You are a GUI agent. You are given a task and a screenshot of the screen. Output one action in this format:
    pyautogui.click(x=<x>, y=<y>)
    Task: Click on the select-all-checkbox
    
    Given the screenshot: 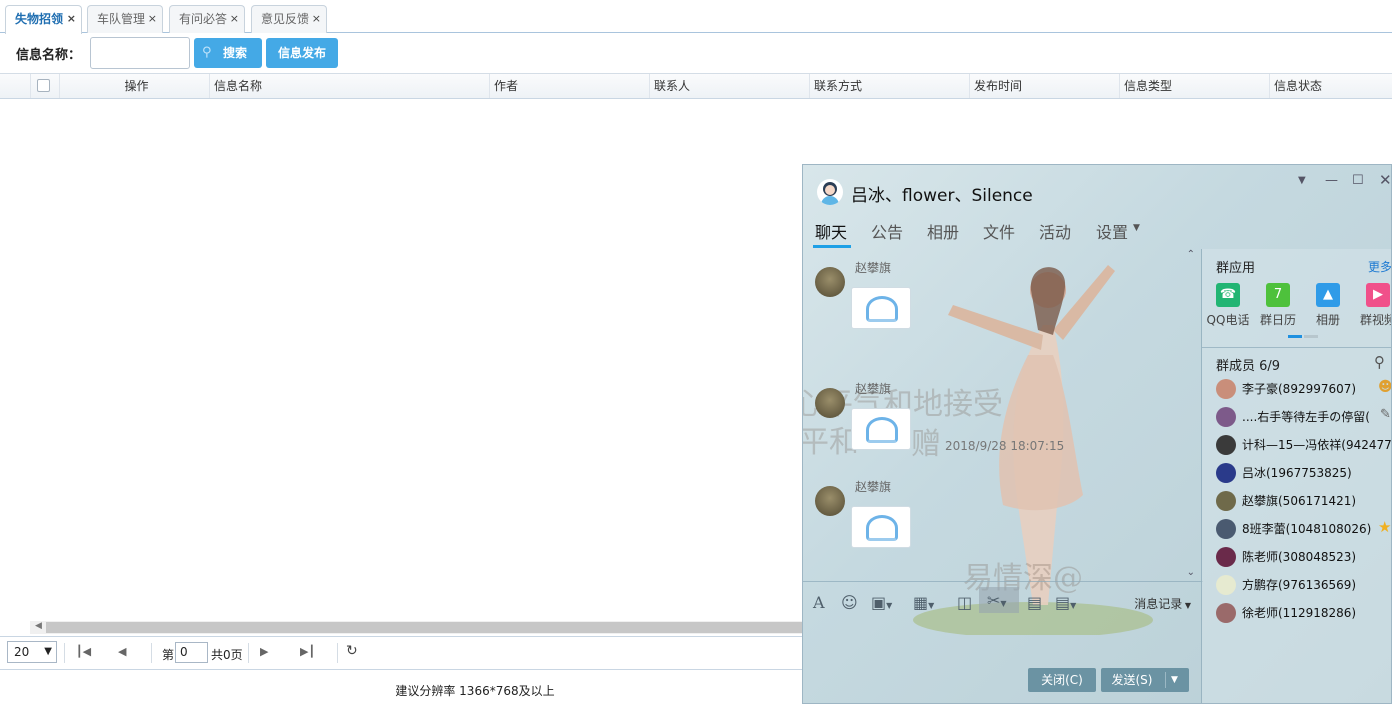 What is the action you would take?
    pyautogui.click(x=43, y=85)
    